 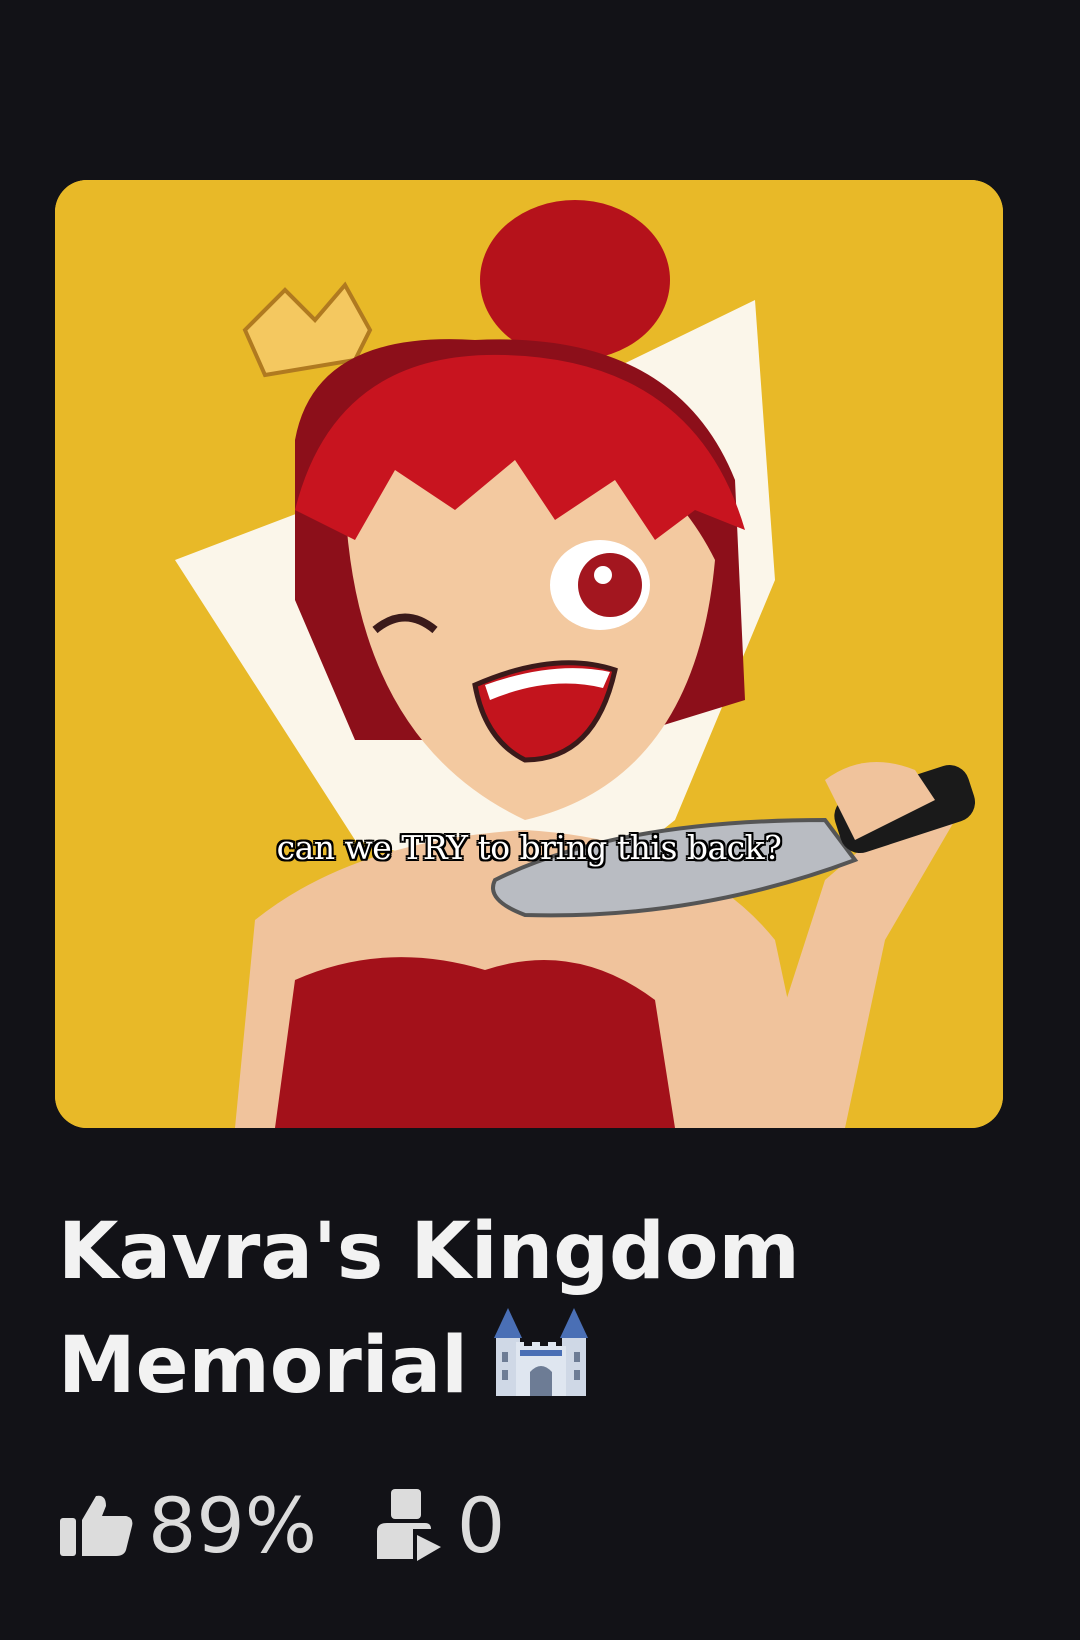 What do you see at coordinates (540, 1352) in the screenshot?
I see `castle-icon` at bounding box center [540, 1352].